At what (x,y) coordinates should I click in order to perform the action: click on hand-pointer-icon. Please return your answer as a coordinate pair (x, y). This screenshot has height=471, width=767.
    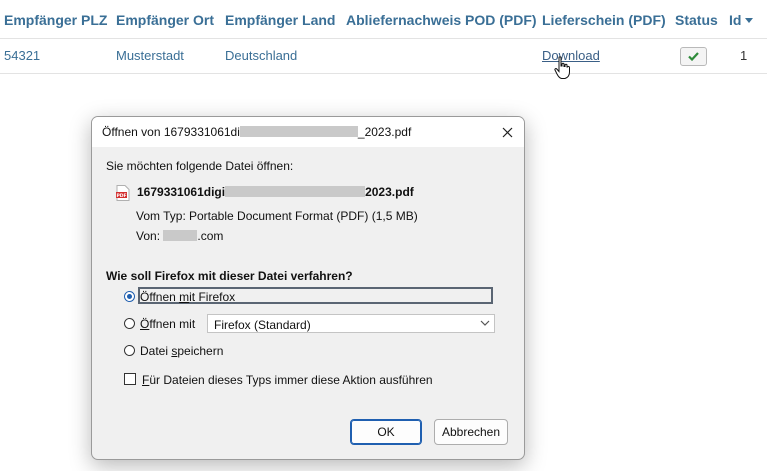
    Looking at the image, I should click on (562, 67).